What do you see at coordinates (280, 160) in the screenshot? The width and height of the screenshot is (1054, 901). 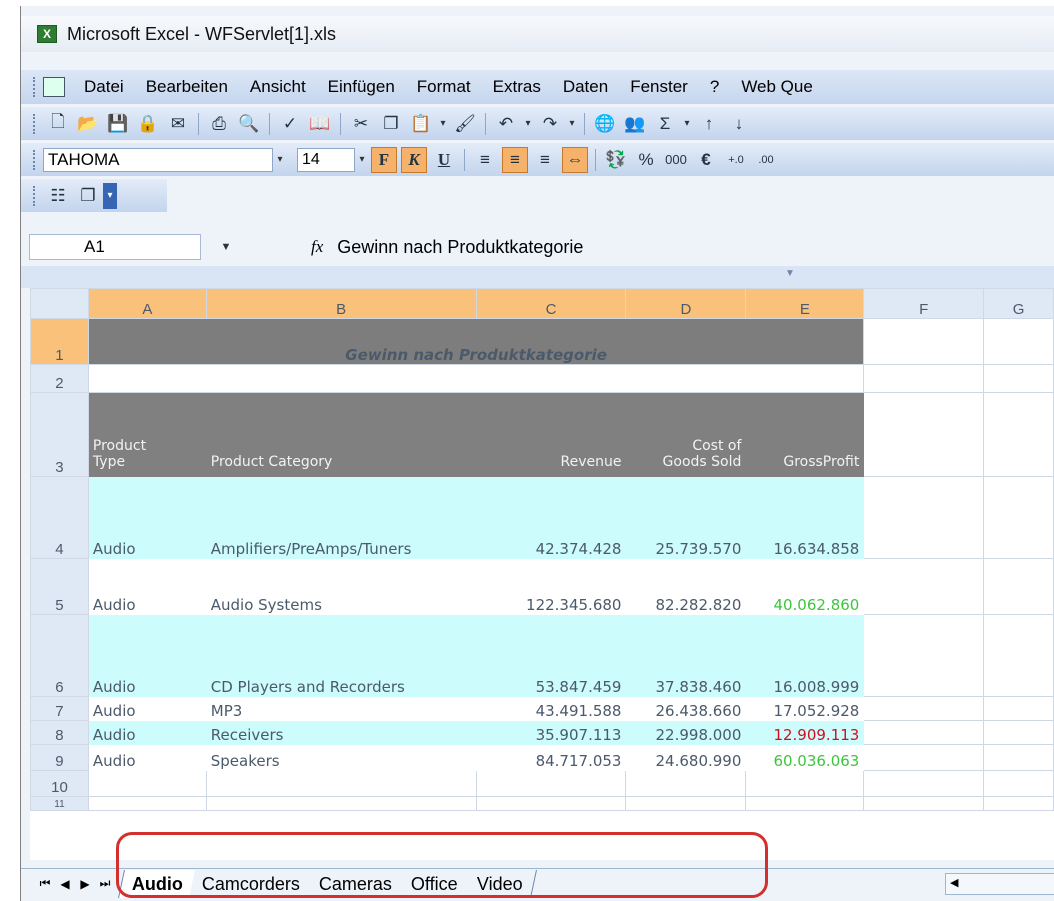 I see `font-name-dropdown-icon: ▾` at bounding box center [280, 160].